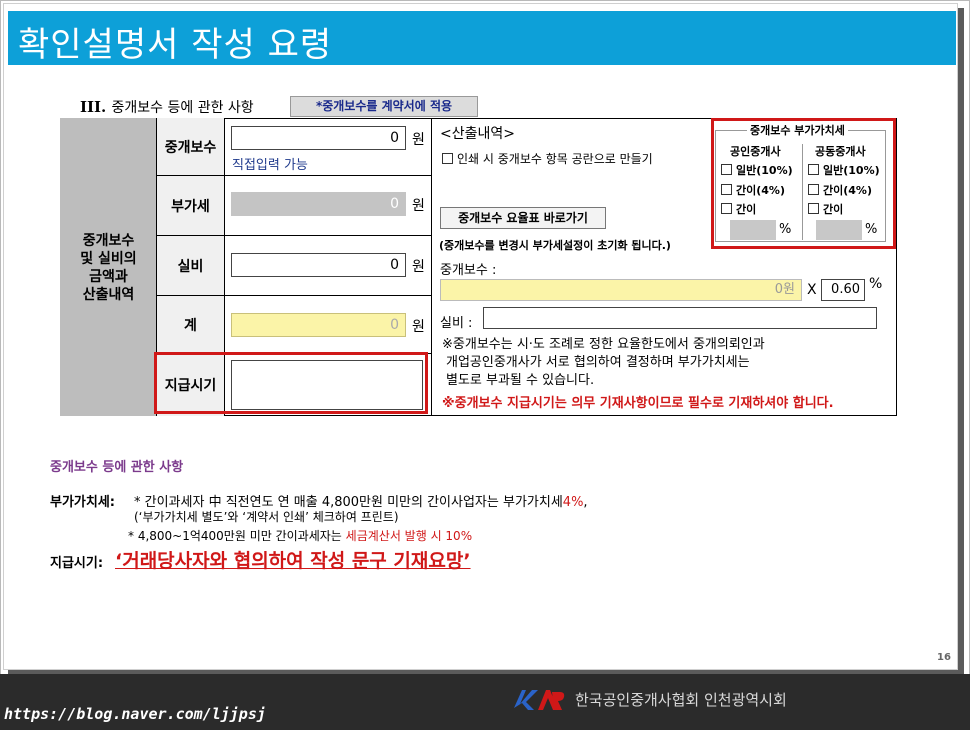  I want to click on fee-table-button: 중개보수 요율표 바로가기, so click(523, 218).